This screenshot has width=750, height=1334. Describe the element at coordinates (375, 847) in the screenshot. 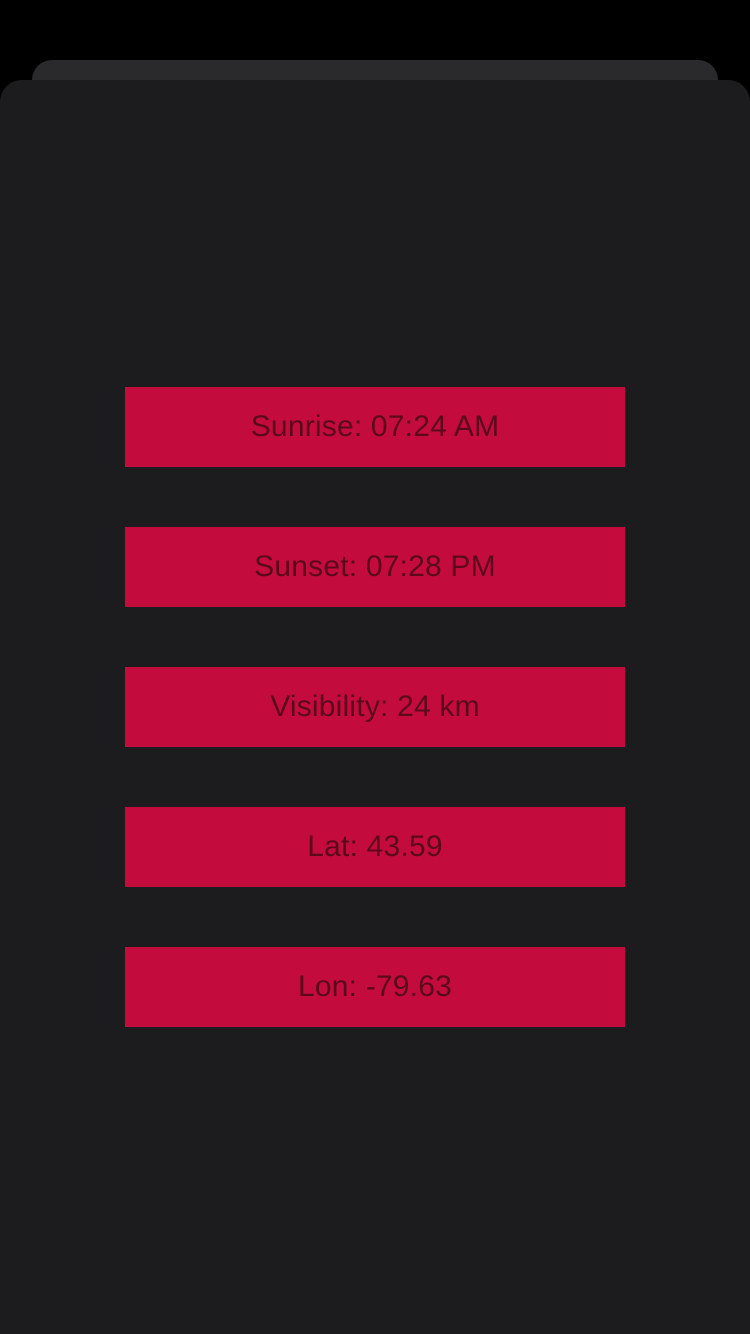

I see `latitude-row: Lat: 43.59` at that location.